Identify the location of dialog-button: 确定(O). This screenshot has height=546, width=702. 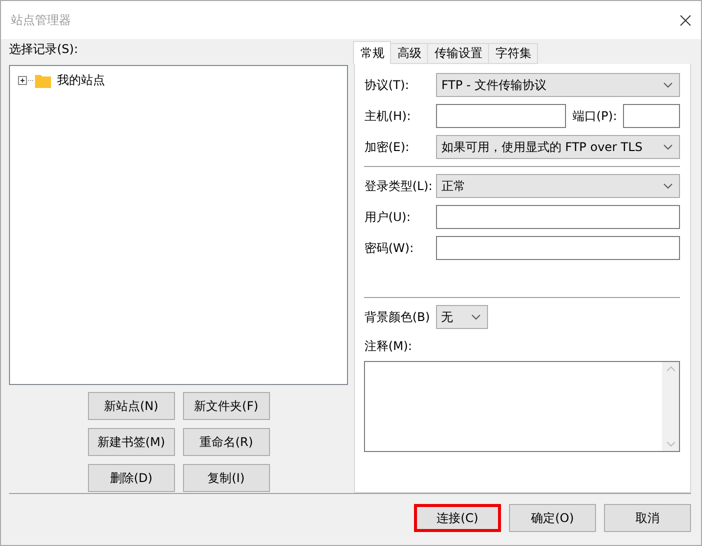
(552, 518).